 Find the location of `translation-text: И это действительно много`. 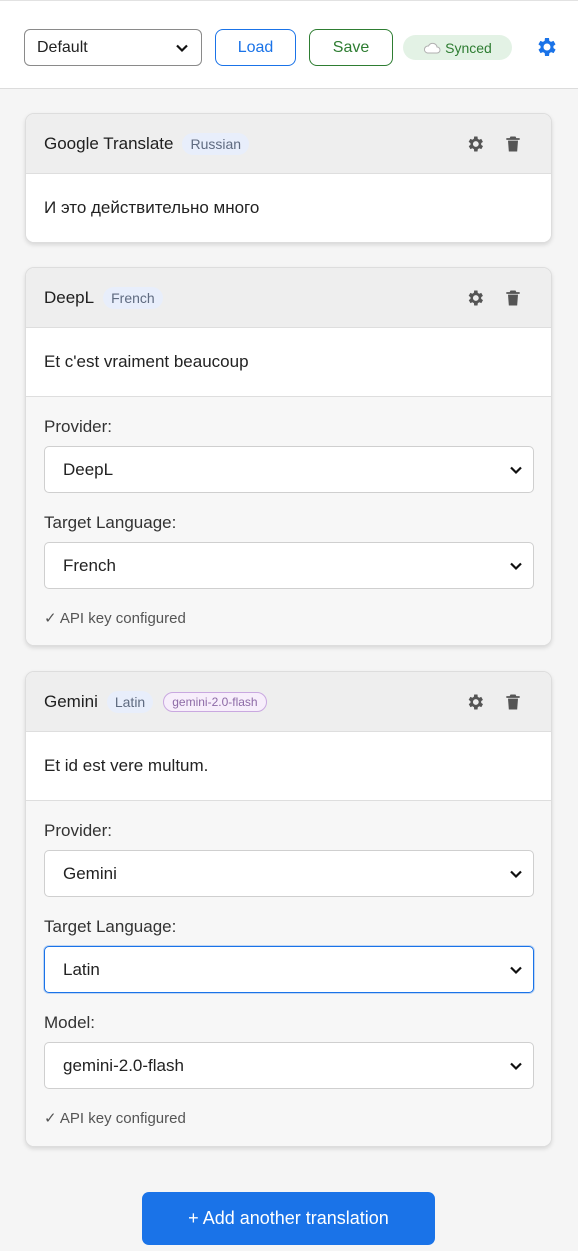

translation-text: И это действительно много is located at coordinates (288, 208).